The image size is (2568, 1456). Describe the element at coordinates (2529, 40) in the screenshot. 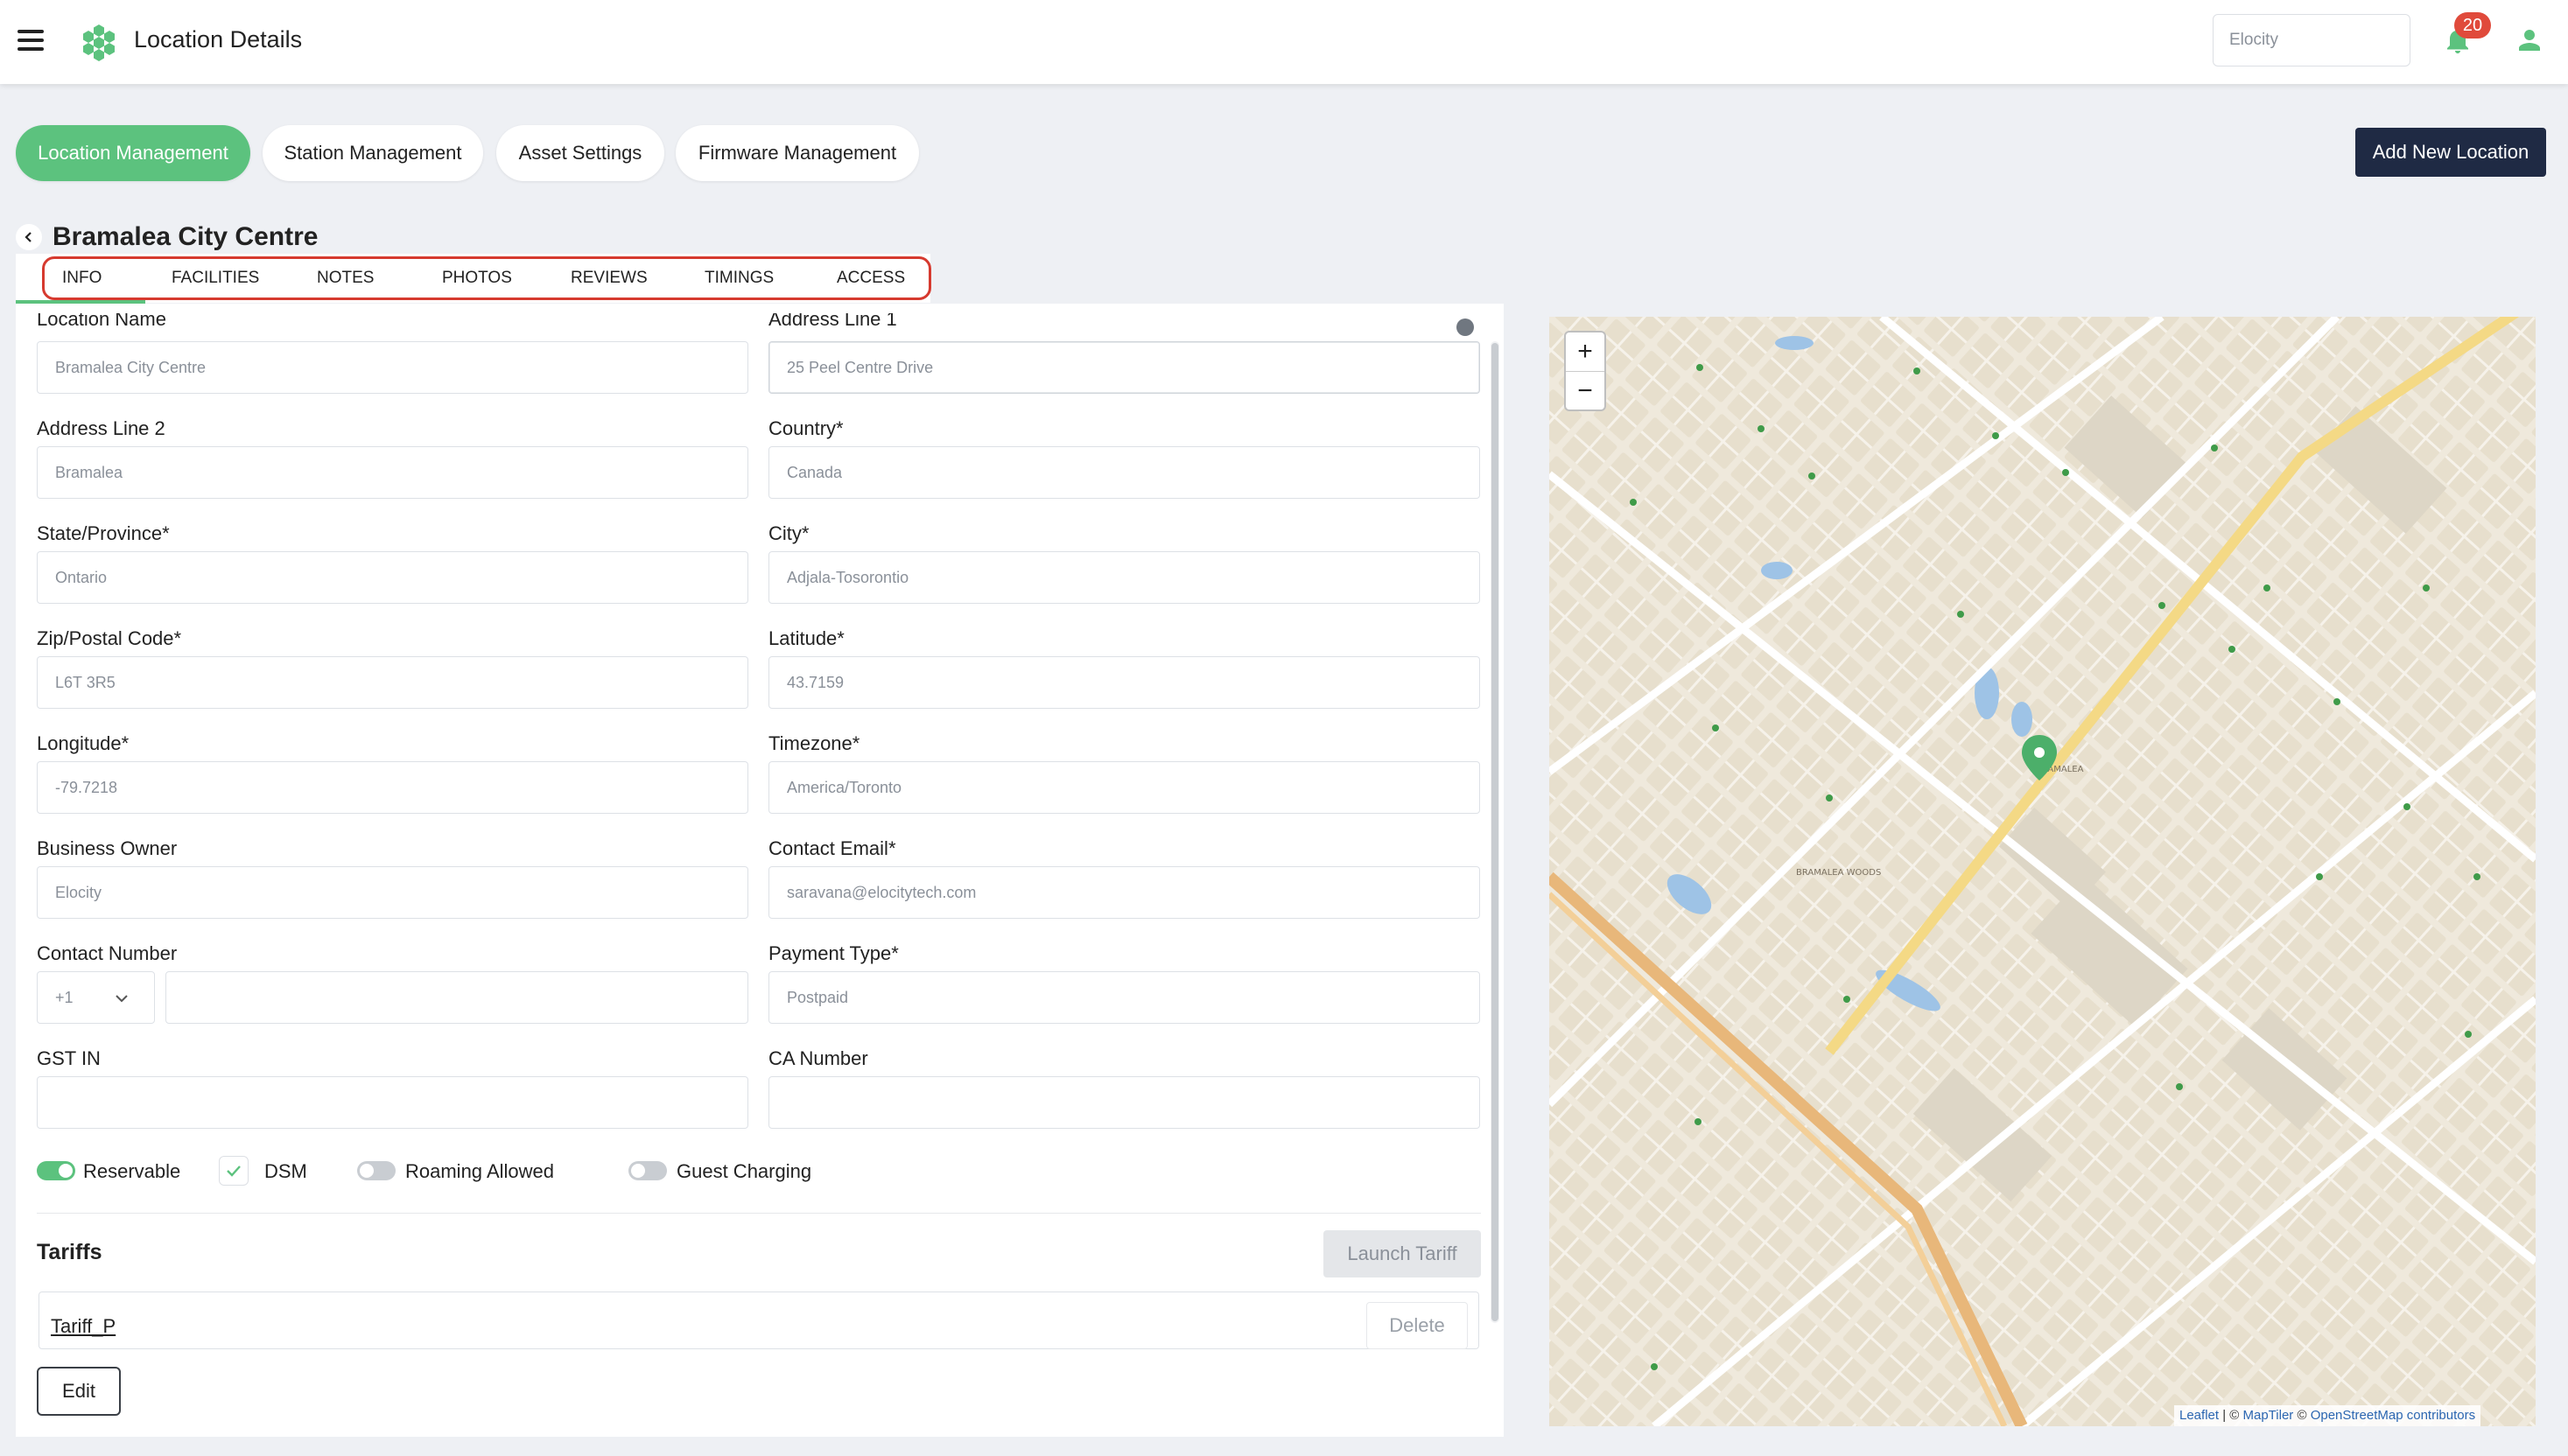

I see `user-icon` at that location.